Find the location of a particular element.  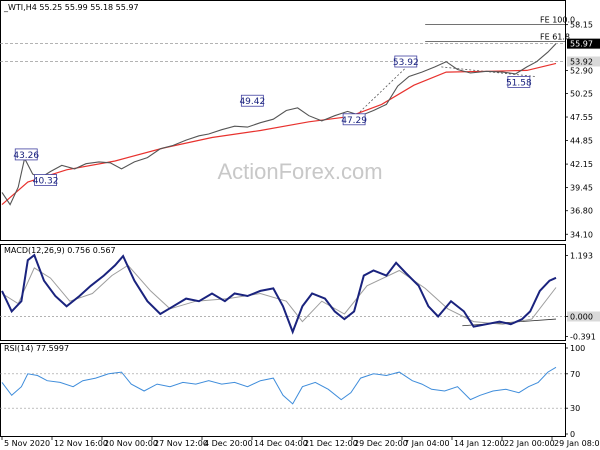

macd-axis-label: -0.391 is located at coordinates (583, 337).